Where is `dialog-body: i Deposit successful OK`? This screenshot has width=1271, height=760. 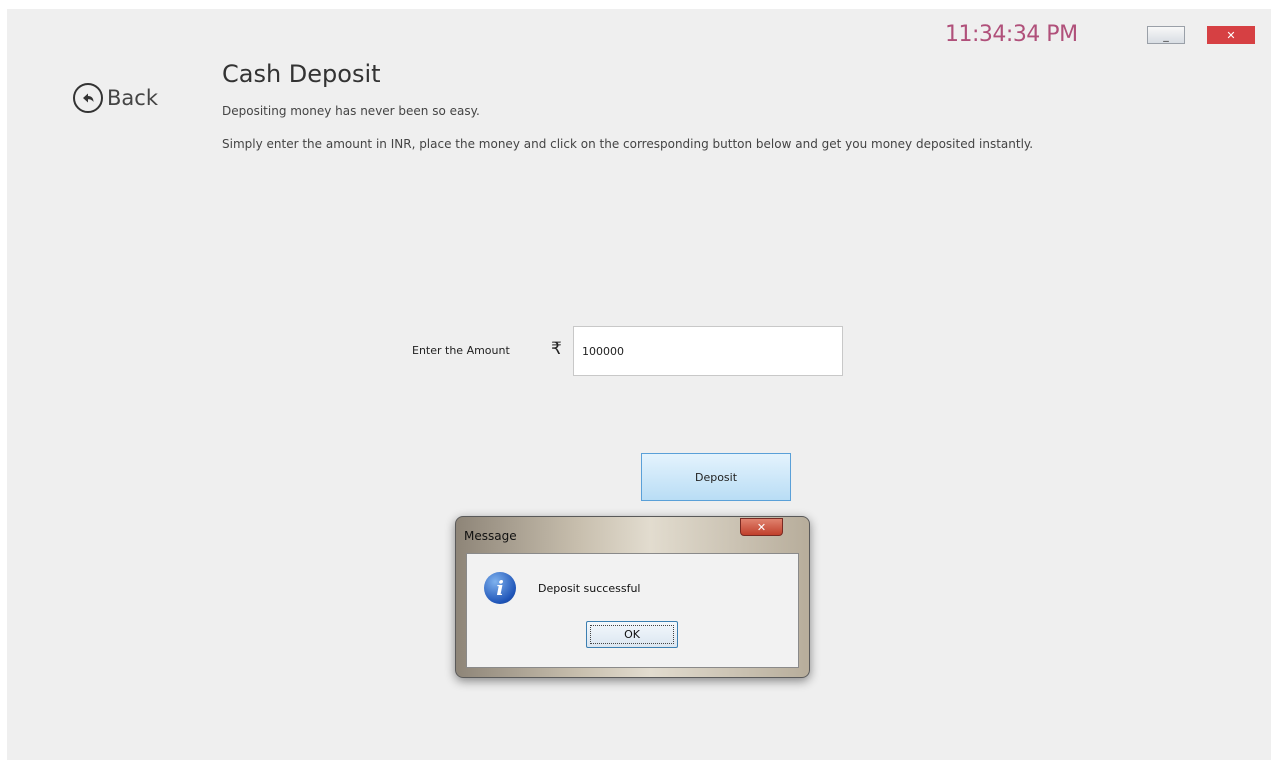 dialog-body: i Deposit successful OK is located at coordinates (632, 610).